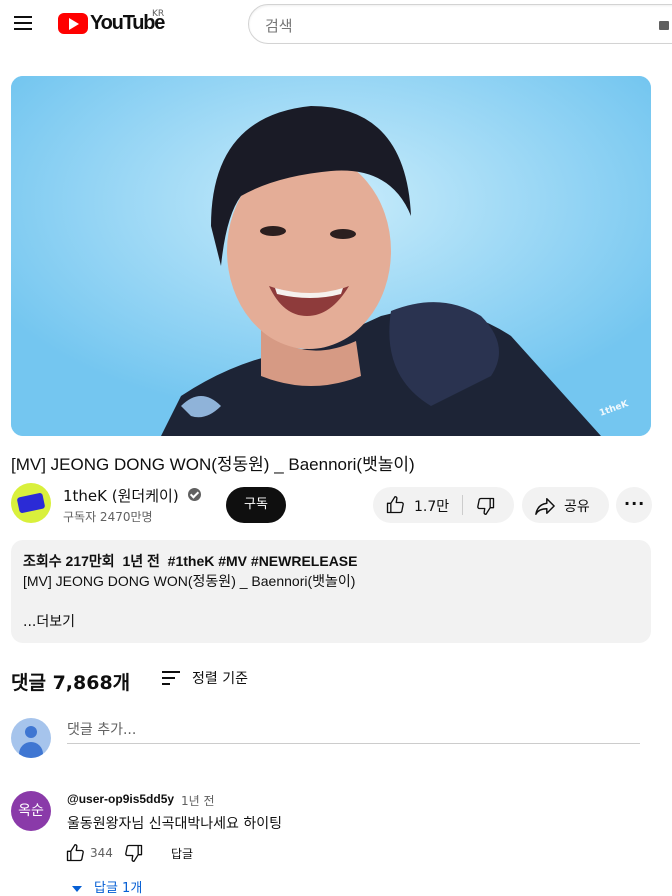 This screenshot has width=672, height=896. I want to click on comments-count: 댓글 7,868개, so click(71, 683).